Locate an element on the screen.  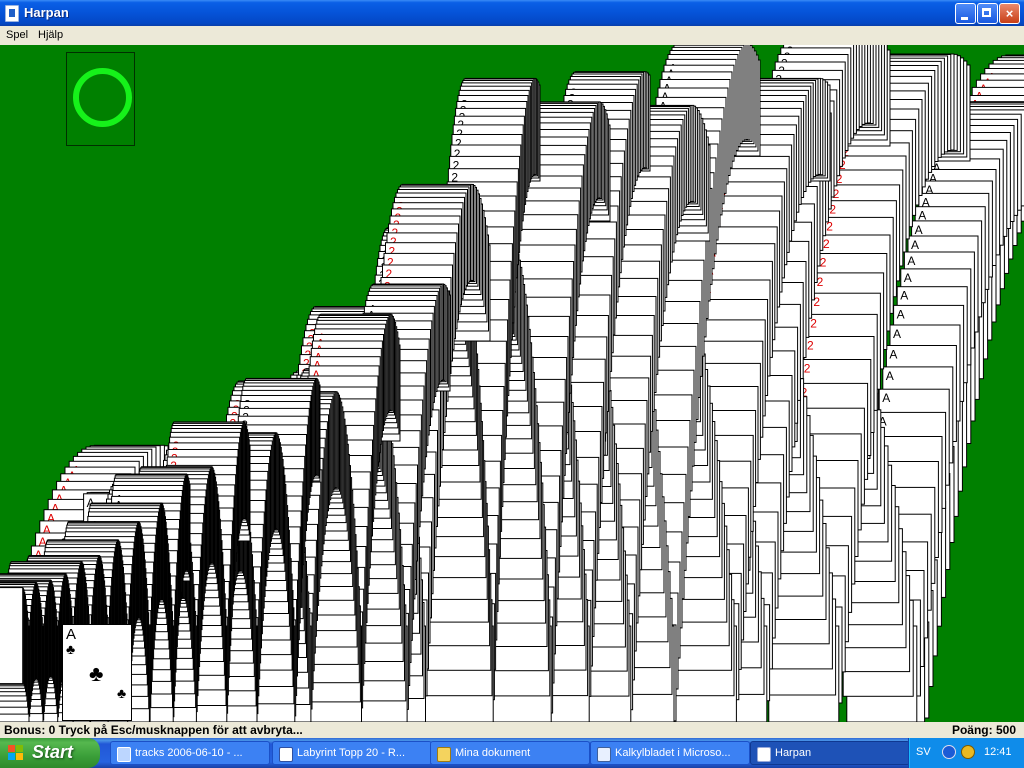
taskbar-item-mina-dokument: Mina dokument is located at coordinates (510, 753).